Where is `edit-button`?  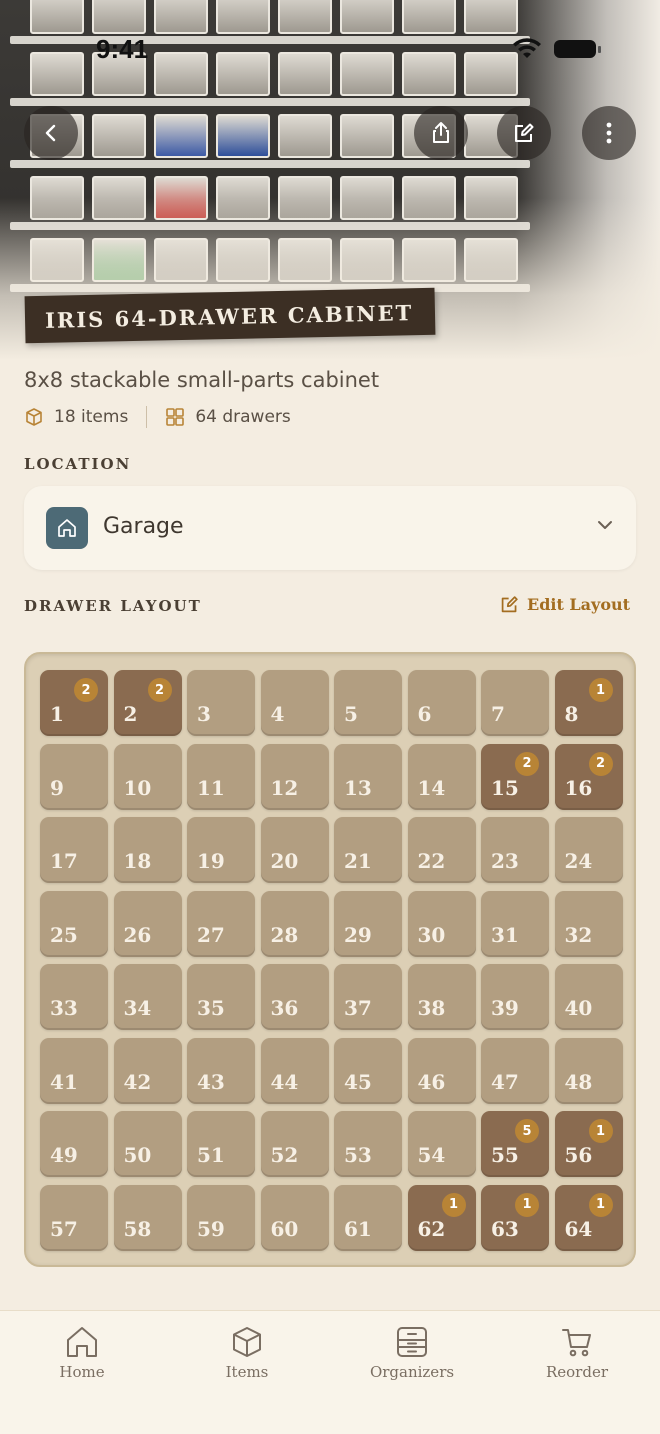
edit-button is located at coordinates (524, 133).